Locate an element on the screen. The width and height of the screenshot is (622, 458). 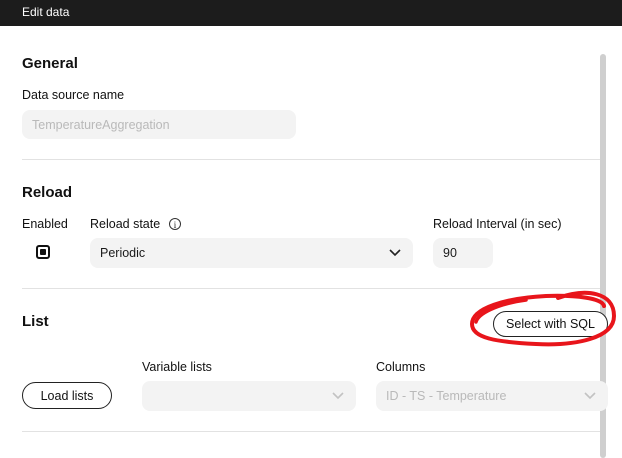
section-heading-general: General is located at coordinates (50, 63).